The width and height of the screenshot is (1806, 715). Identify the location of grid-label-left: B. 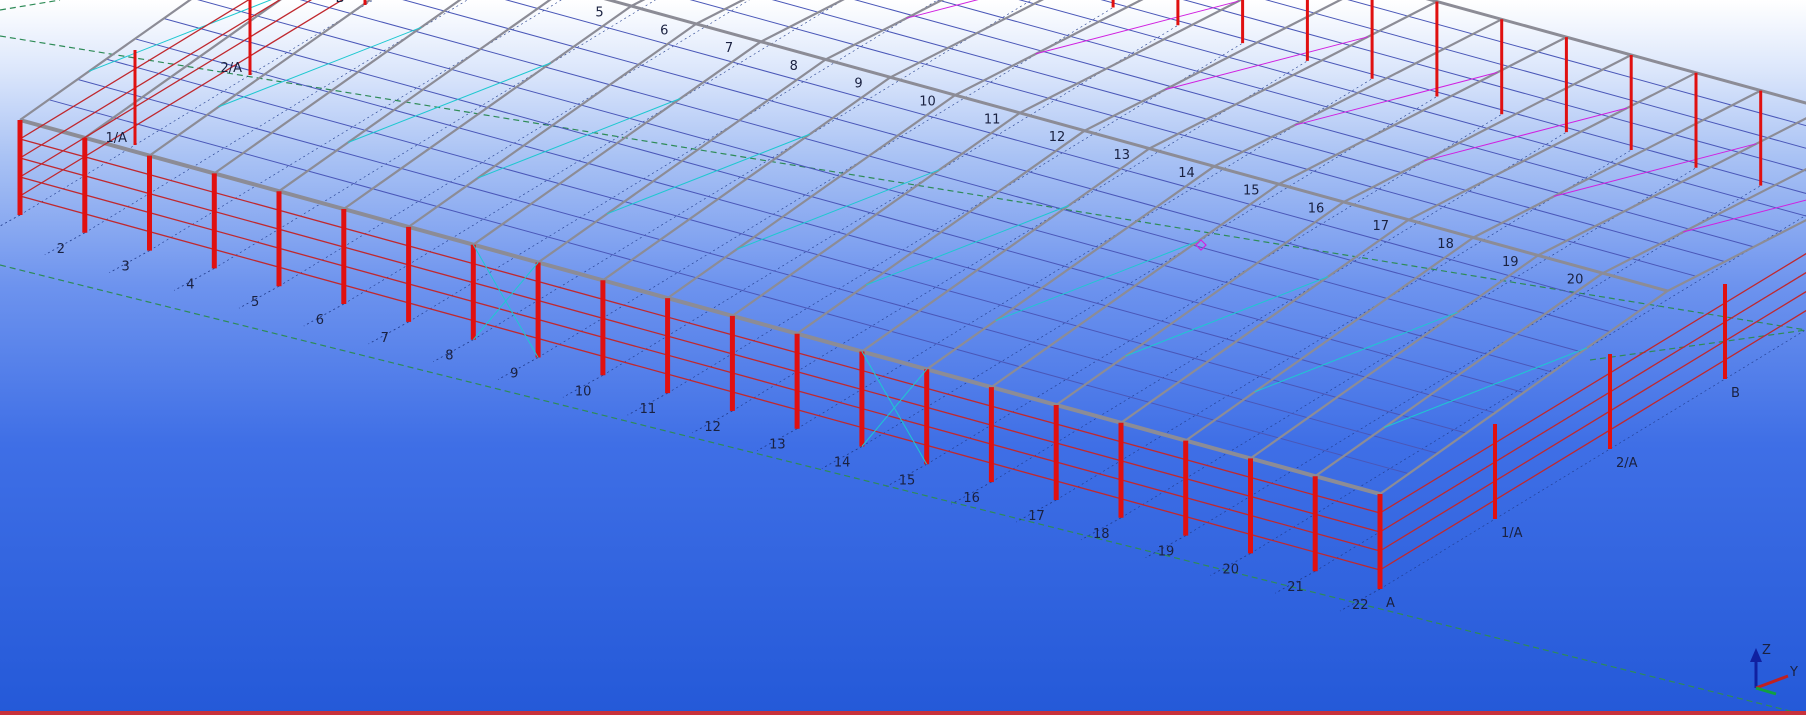
(340, 3).